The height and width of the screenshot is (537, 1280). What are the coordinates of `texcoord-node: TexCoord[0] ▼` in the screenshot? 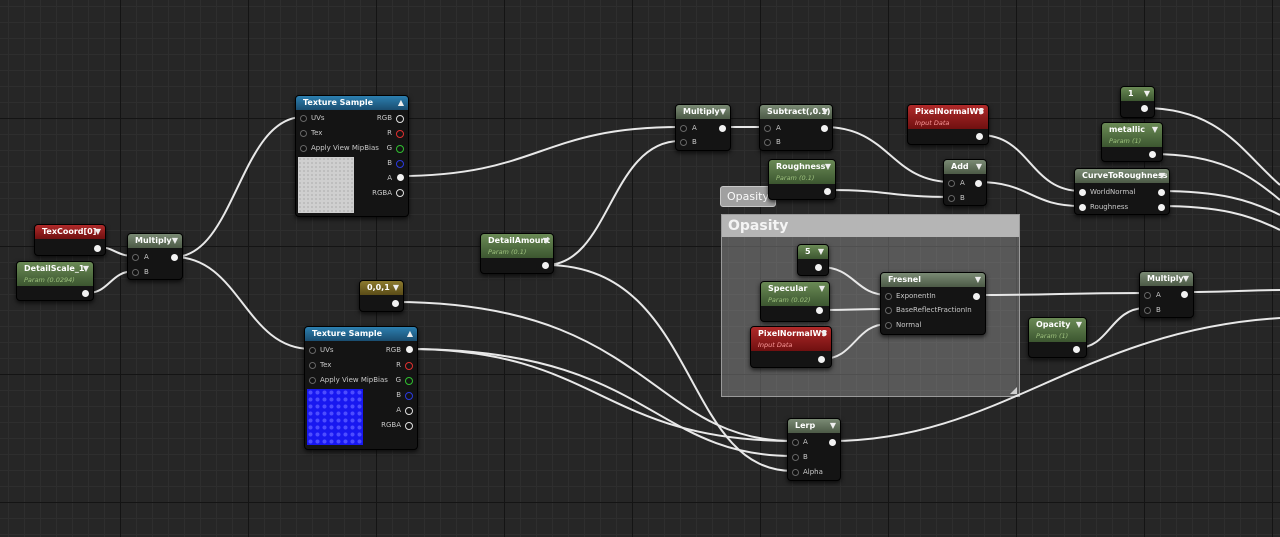 It's located at (70, 240).